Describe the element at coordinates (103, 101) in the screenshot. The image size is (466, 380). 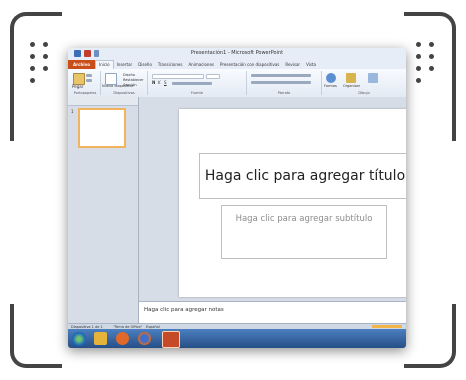
I see `thumbnail-pane-tabs` at that location.